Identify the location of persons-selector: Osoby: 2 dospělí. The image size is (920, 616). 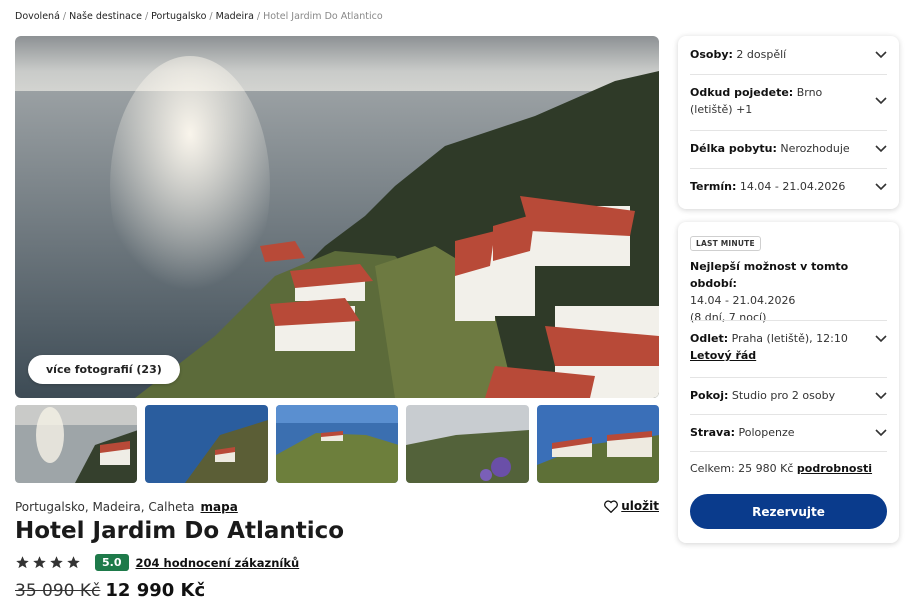
(788, 54).